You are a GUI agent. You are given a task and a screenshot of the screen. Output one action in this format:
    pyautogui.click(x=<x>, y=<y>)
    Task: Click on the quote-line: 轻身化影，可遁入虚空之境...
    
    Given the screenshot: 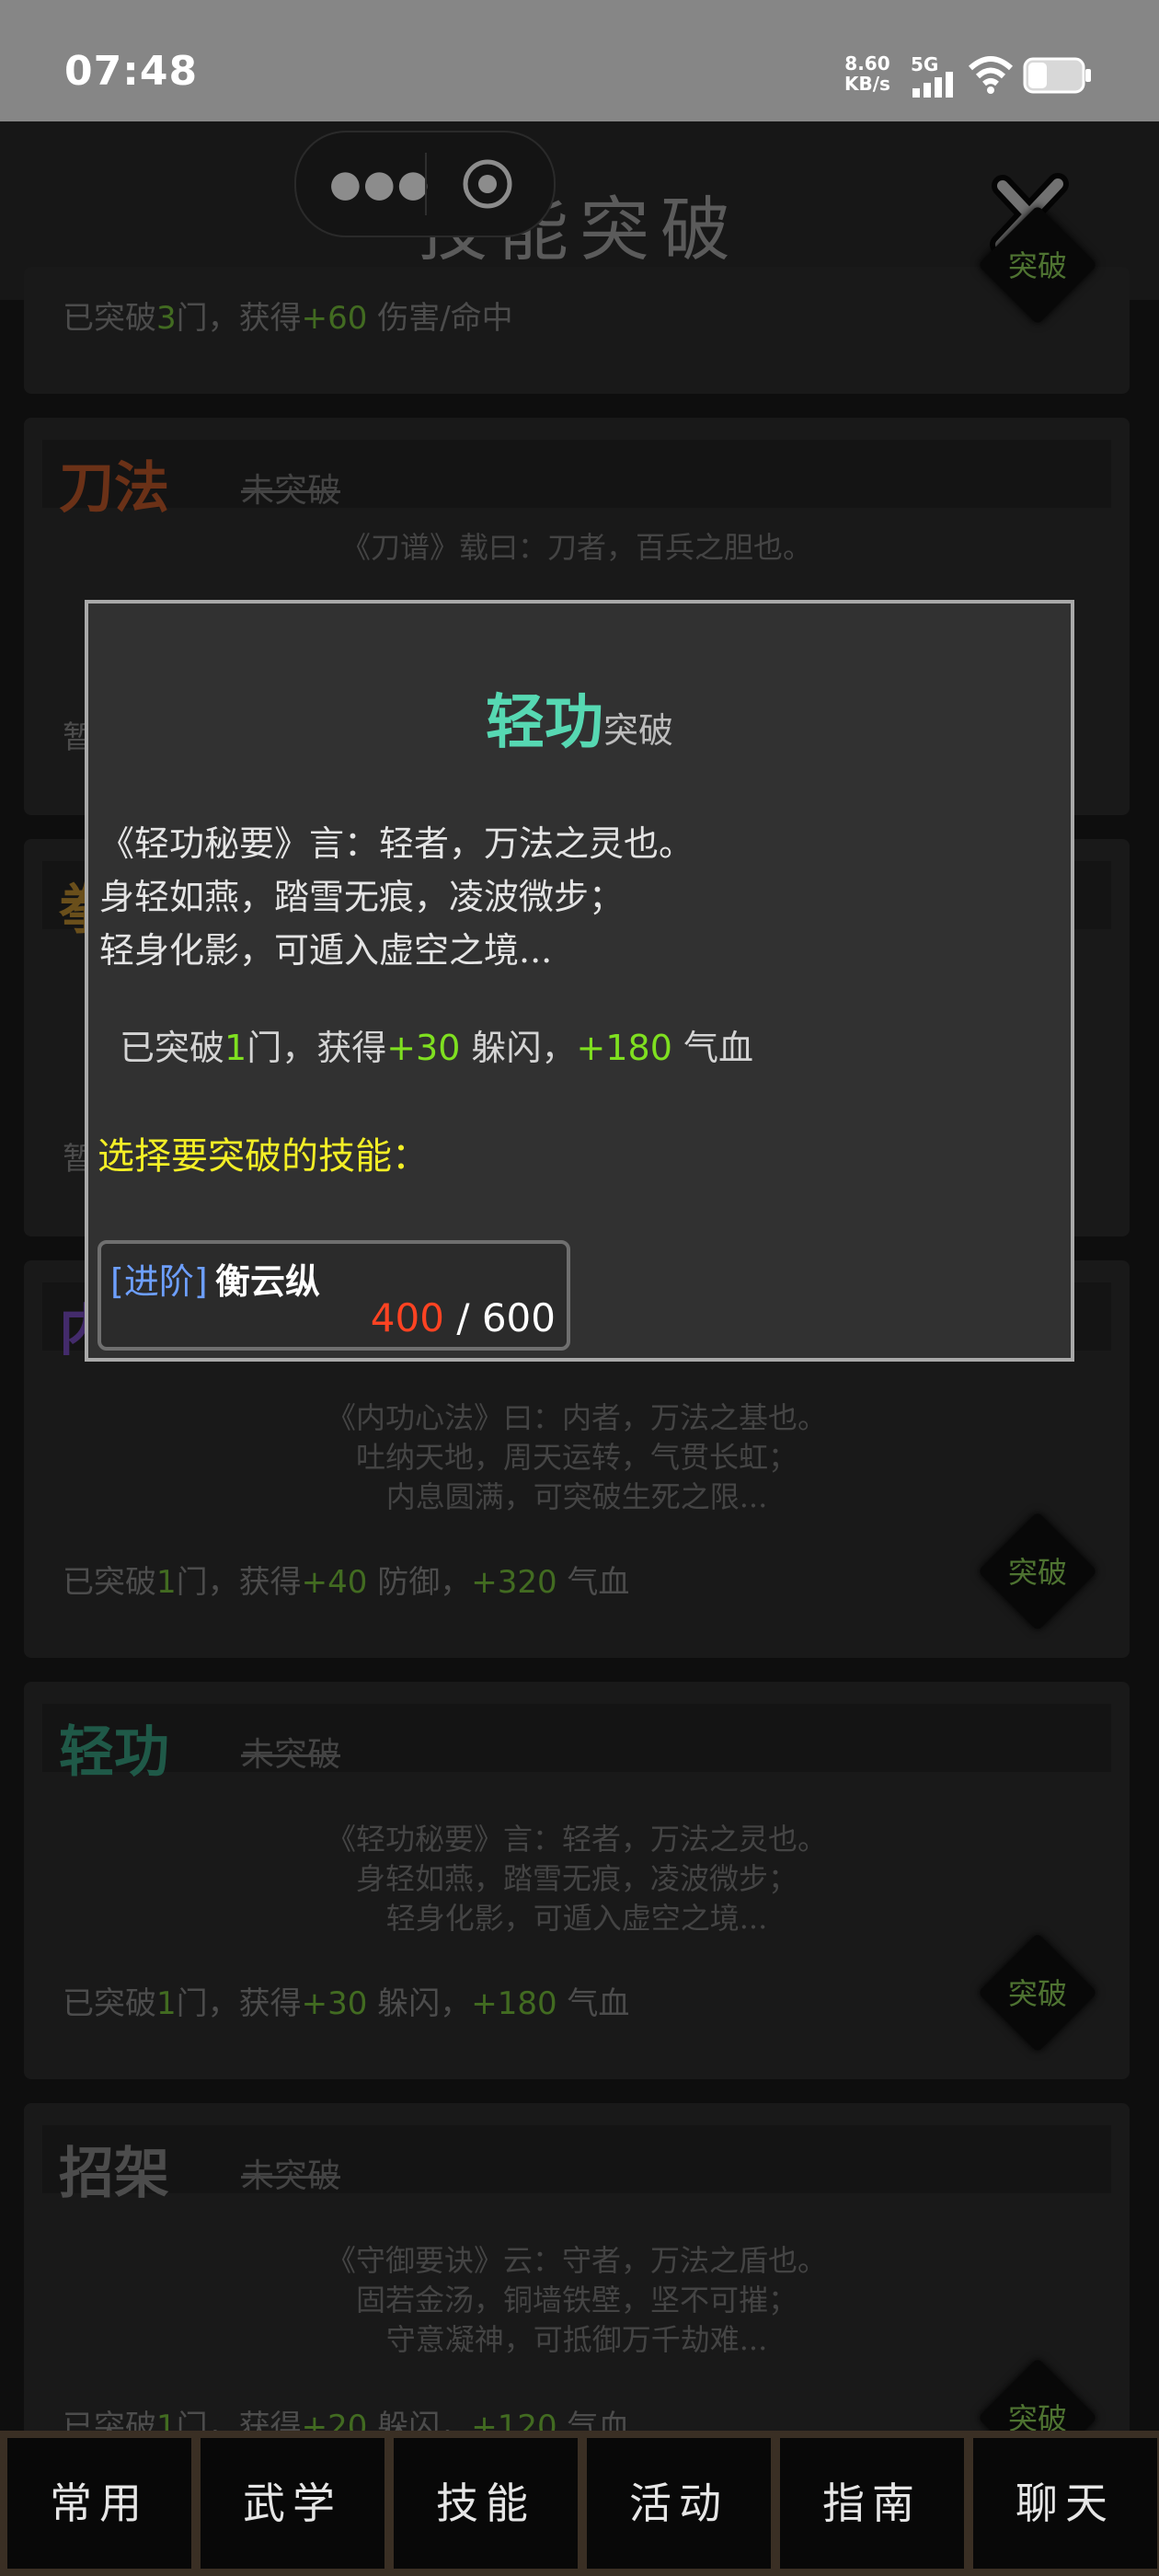 What is the action you would take?
    pyautogui.click(x=326, y=951)
    